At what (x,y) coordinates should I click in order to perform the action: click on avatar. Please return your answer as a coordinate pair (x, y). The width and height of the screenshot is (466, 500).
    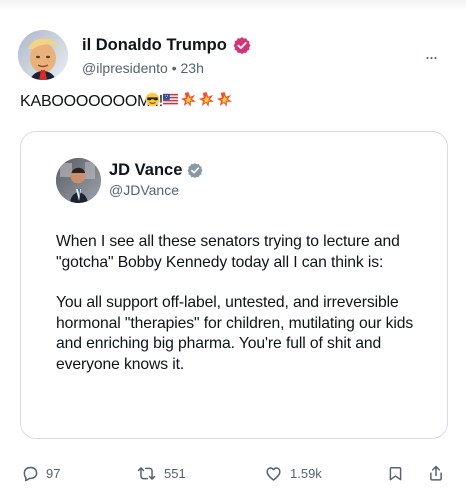
    Looking at the image, I should click on (43, 55).